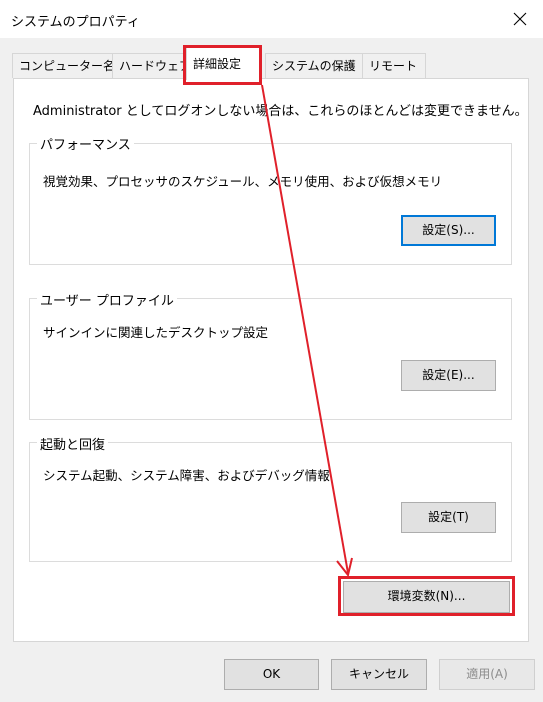 This screenshot has width=543, height=702. I want to click on startup-recovery-title: 起動と回復, so click(73, 443).